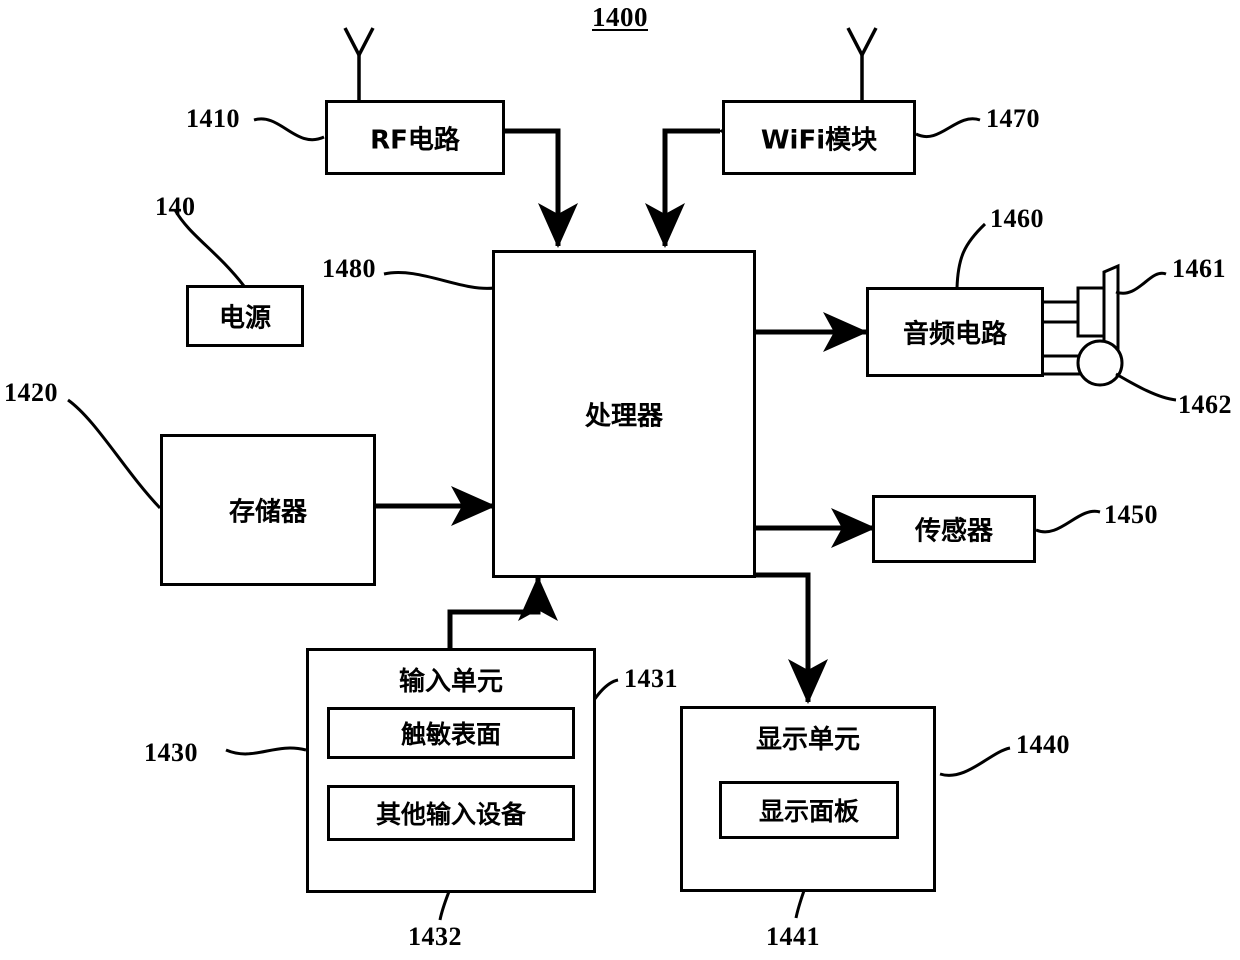 The height and width of the screenshot is (960, 1240). Describe the element at coordinates (175, 206) in the screenshot. I see `ref-label-140: 140` at that location.